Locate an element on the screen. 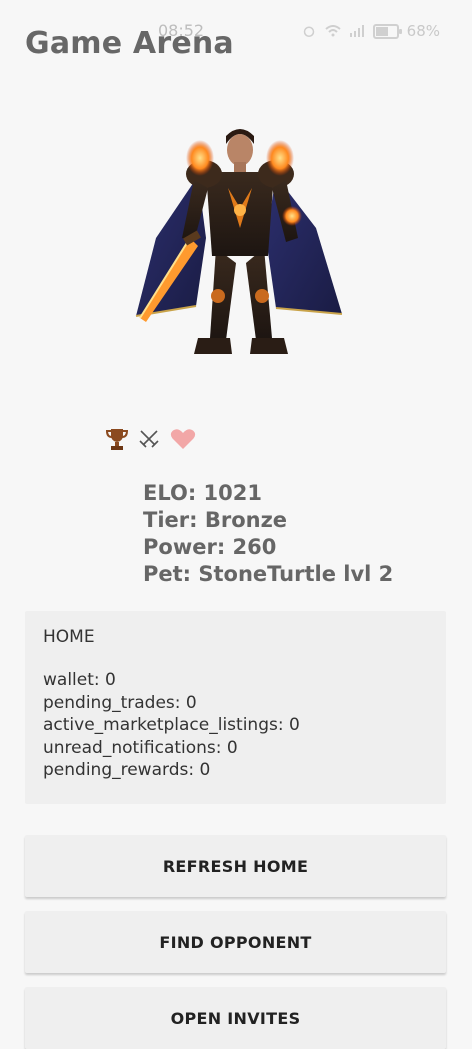 The width and height of the screenshot is (472, 1049). wifi-icon is located at coordinates (333, 31).